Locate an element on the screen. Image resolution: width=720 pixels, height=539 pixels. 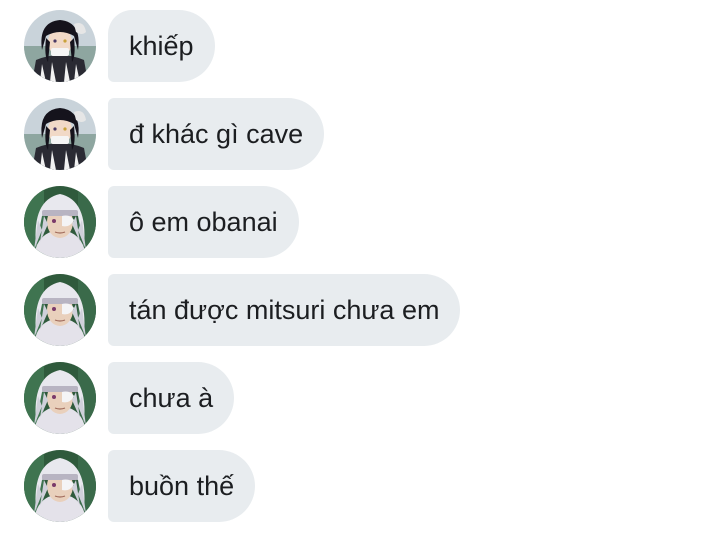
message-row: tán được mitsuri chưa em is located at coordinates (360, 310).